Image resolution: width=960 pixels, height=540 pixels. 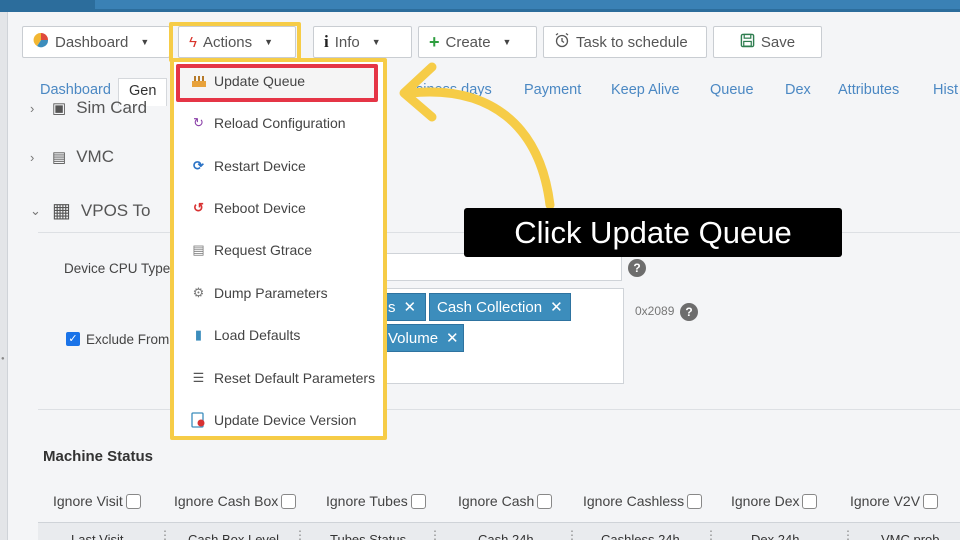 What do you see at coordinates (59, 108) in the screenshot?
I see `sim-card-icon: ▣` at bounding box center [59, 108].